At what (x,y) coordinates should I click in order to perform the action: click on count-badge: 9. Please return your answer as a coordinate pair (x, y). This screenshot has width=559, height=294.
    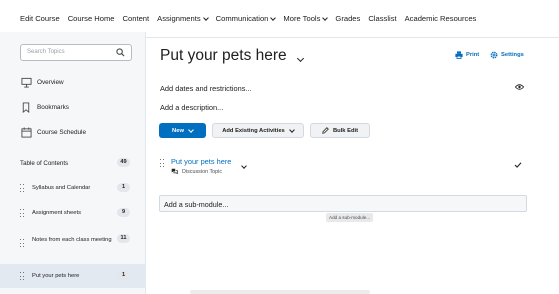
    Looking at the image, I should click on (123, 212).